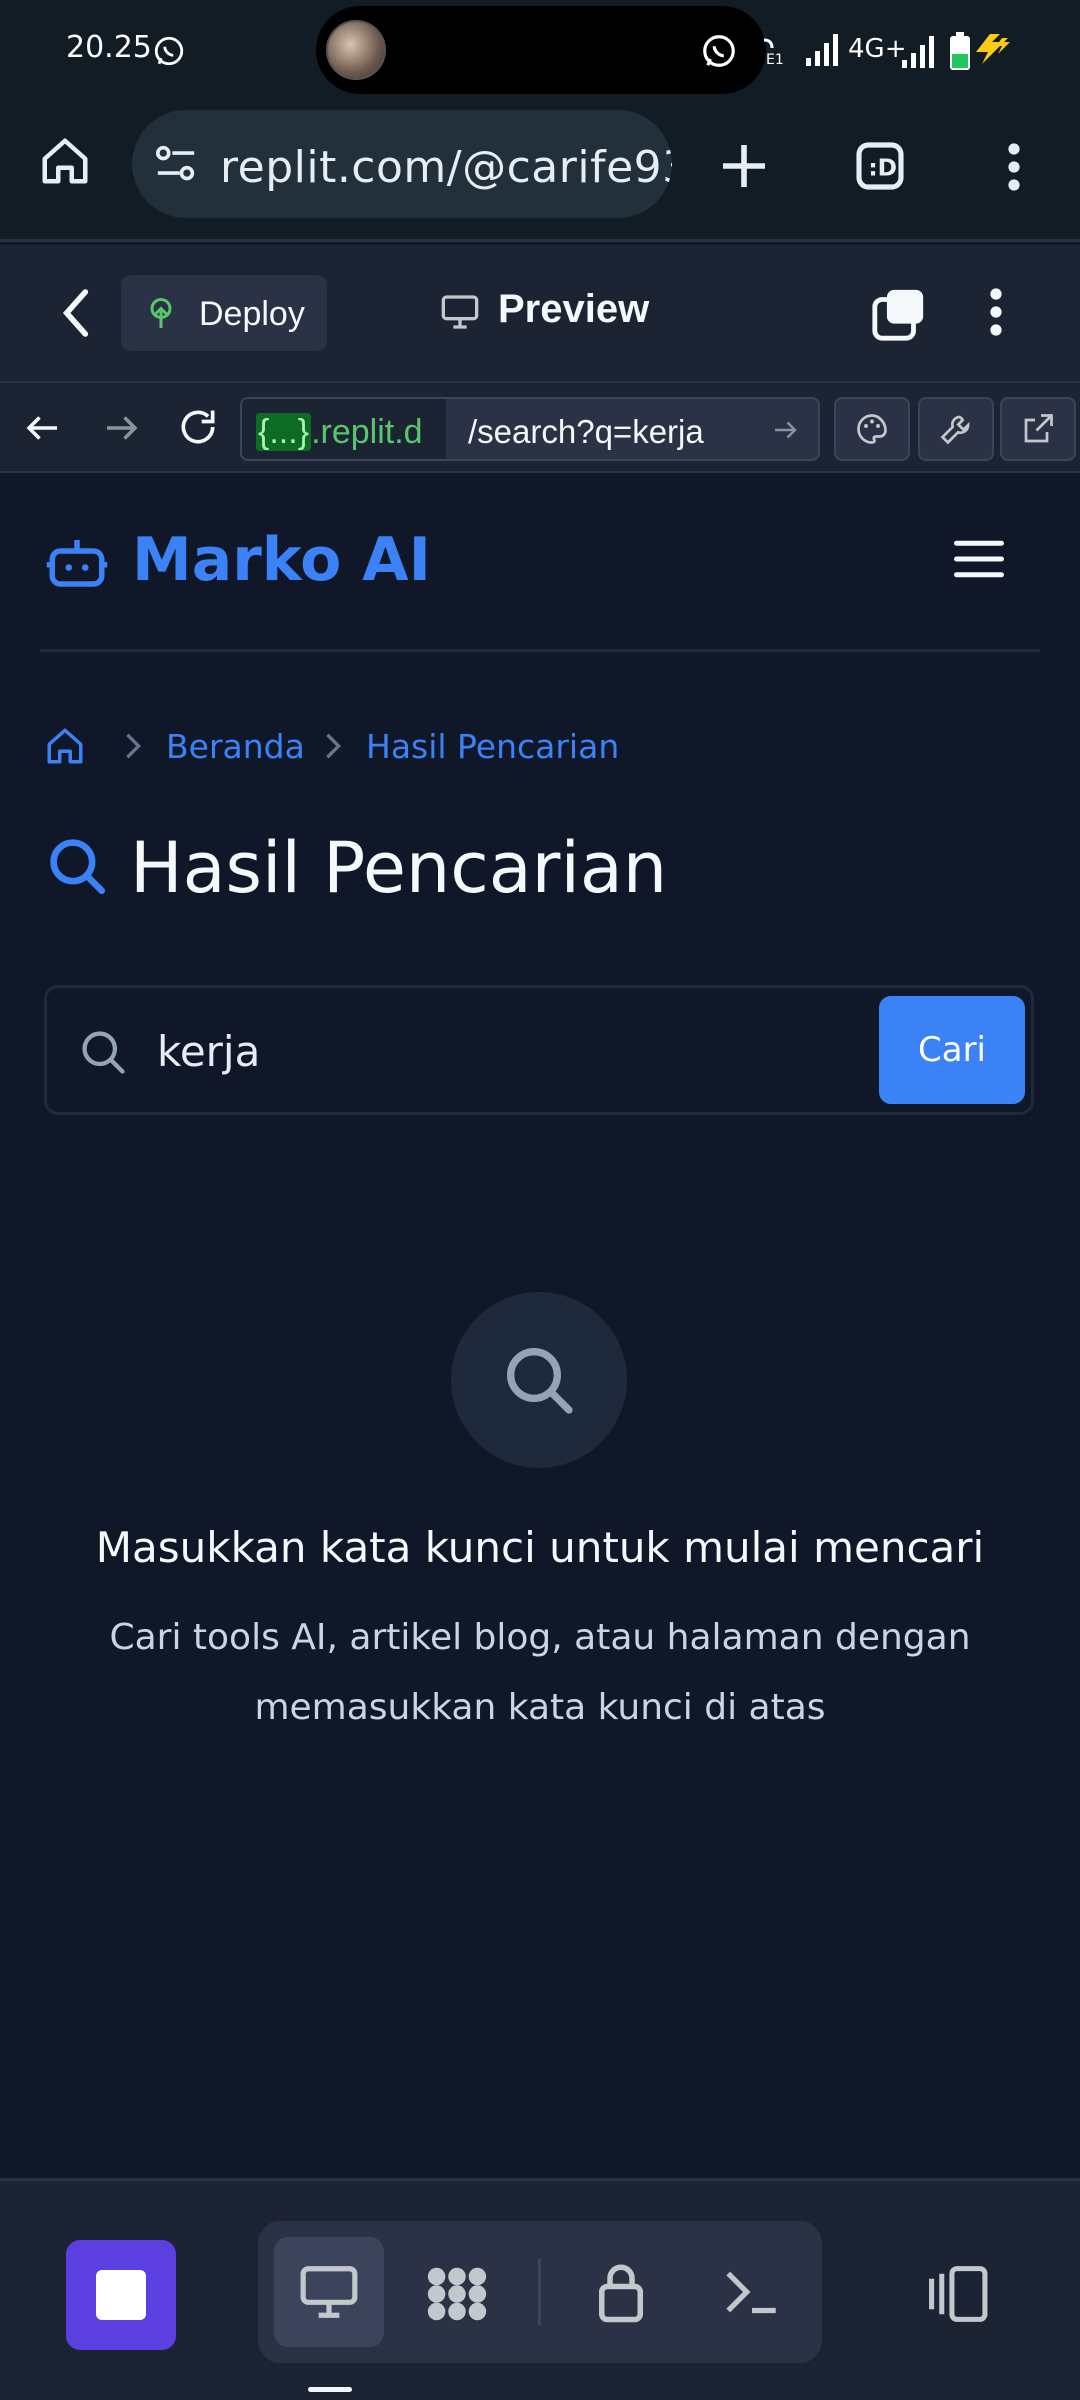  What do you see at coordinates (235, 746) in the screenshot?
I see `breadcrumb-home-link: Beranda` at bounding box center [235, 746].